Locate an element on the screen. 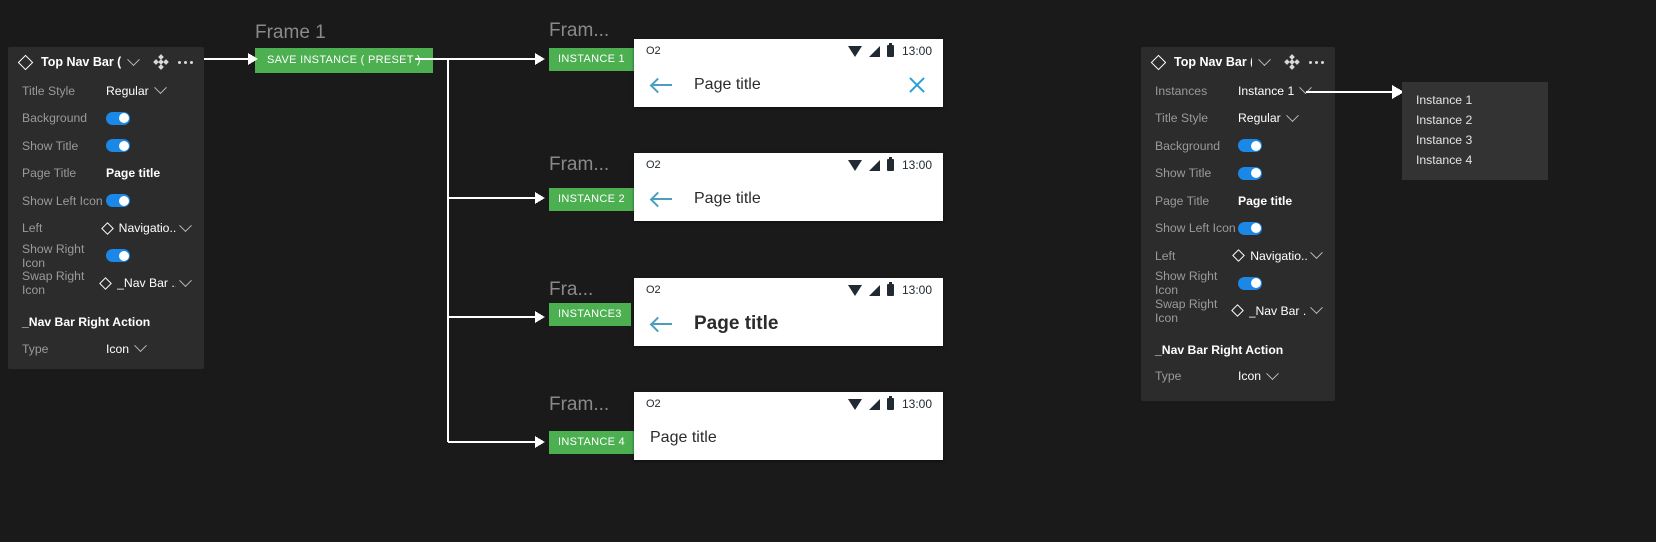  value-text: Page title is located at coordinates (133, 173).